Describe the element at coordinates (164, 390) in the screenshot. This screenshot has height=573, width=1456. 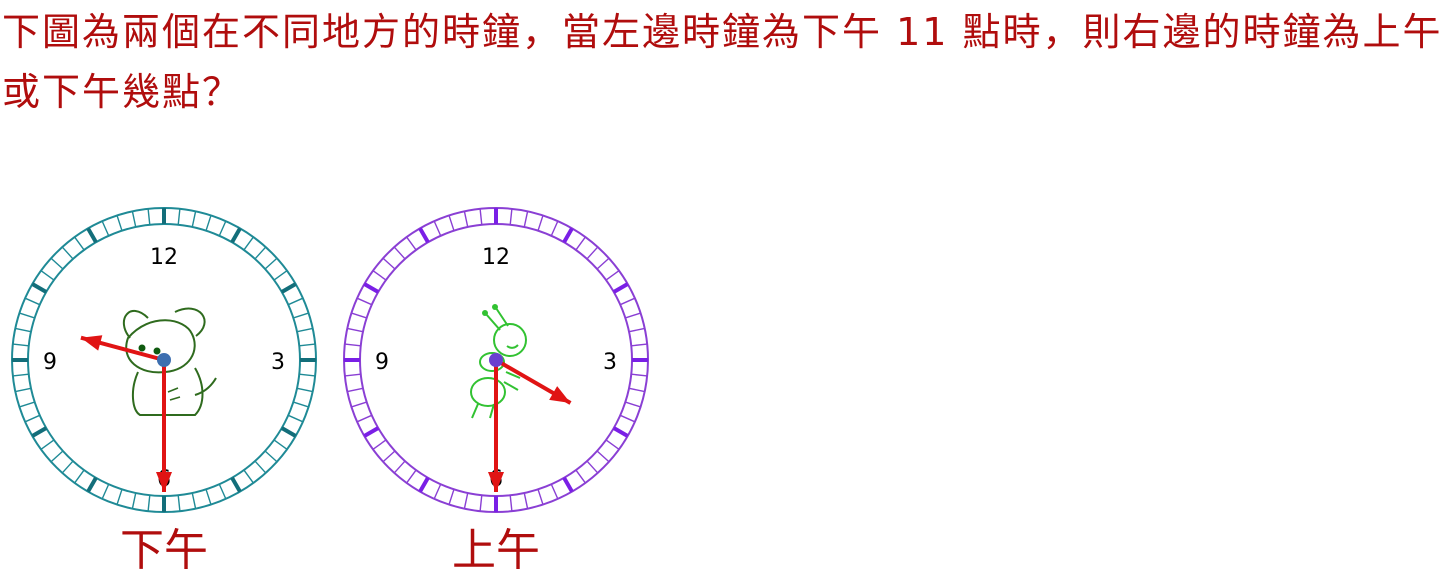
I see `left-clock: 12 3 6 9 下午` at that location.